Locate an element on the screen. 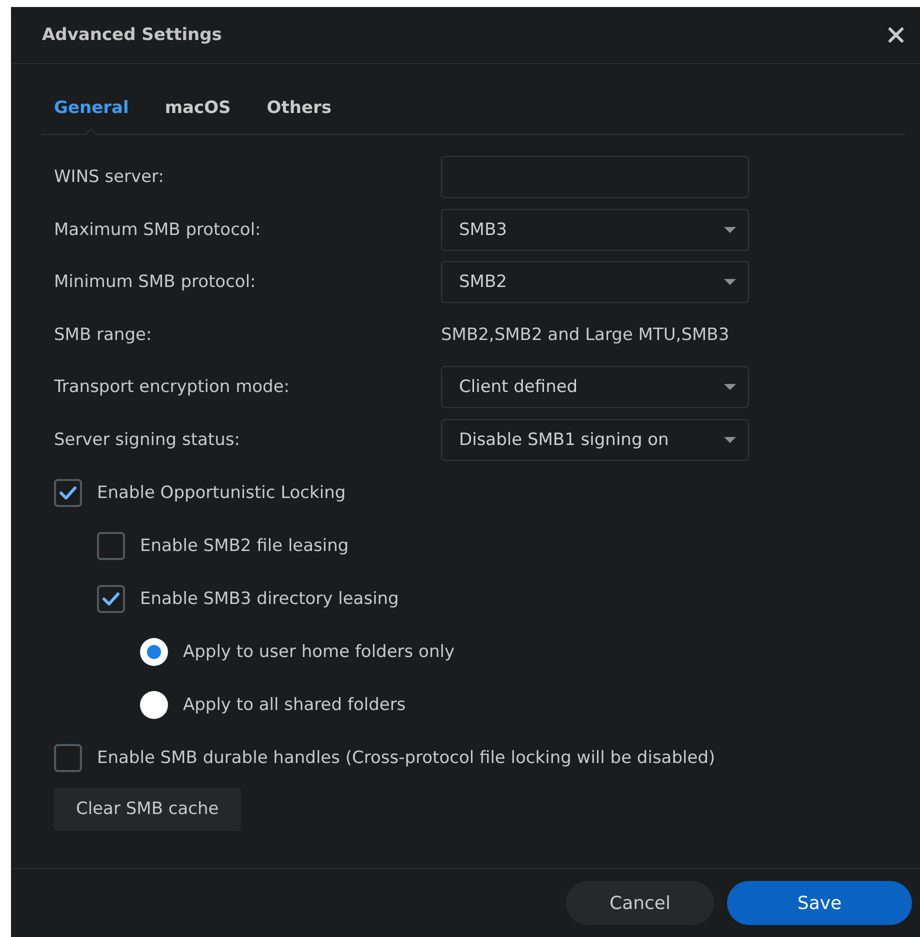 This screenshot has width=920, height=937. clear-cache-button: Clear SMB cache is located at coordinates (147, 809).